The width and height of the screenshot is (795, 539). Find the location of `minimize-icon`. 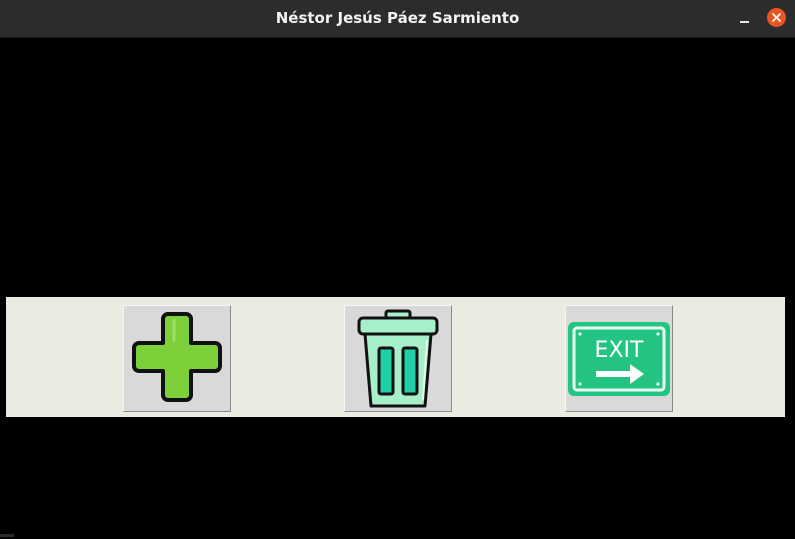

minimize-icon is located at coordinates (744, 22).